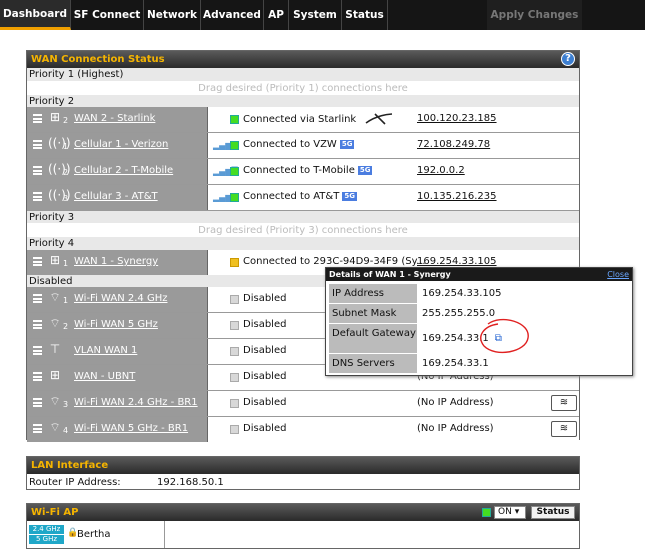  What do you see at coordinates (222, 145) in the screenshot?
I see `signal-bars-icon: ▂▄▆` at bounding box center [222, 145].